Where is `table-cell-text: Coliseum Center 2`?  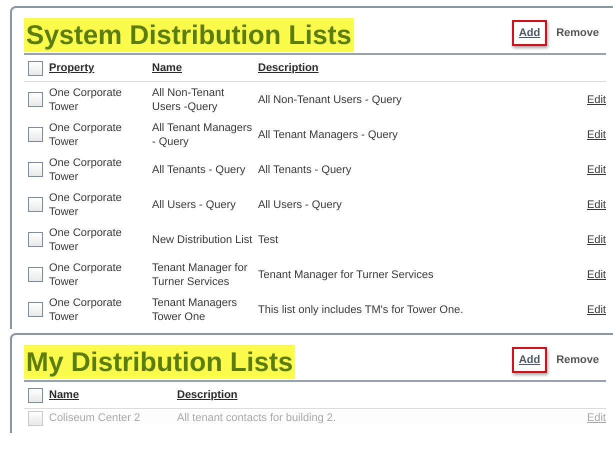 table-cell-text: Coliseum Center 2 is located at coordinates (95, 418).